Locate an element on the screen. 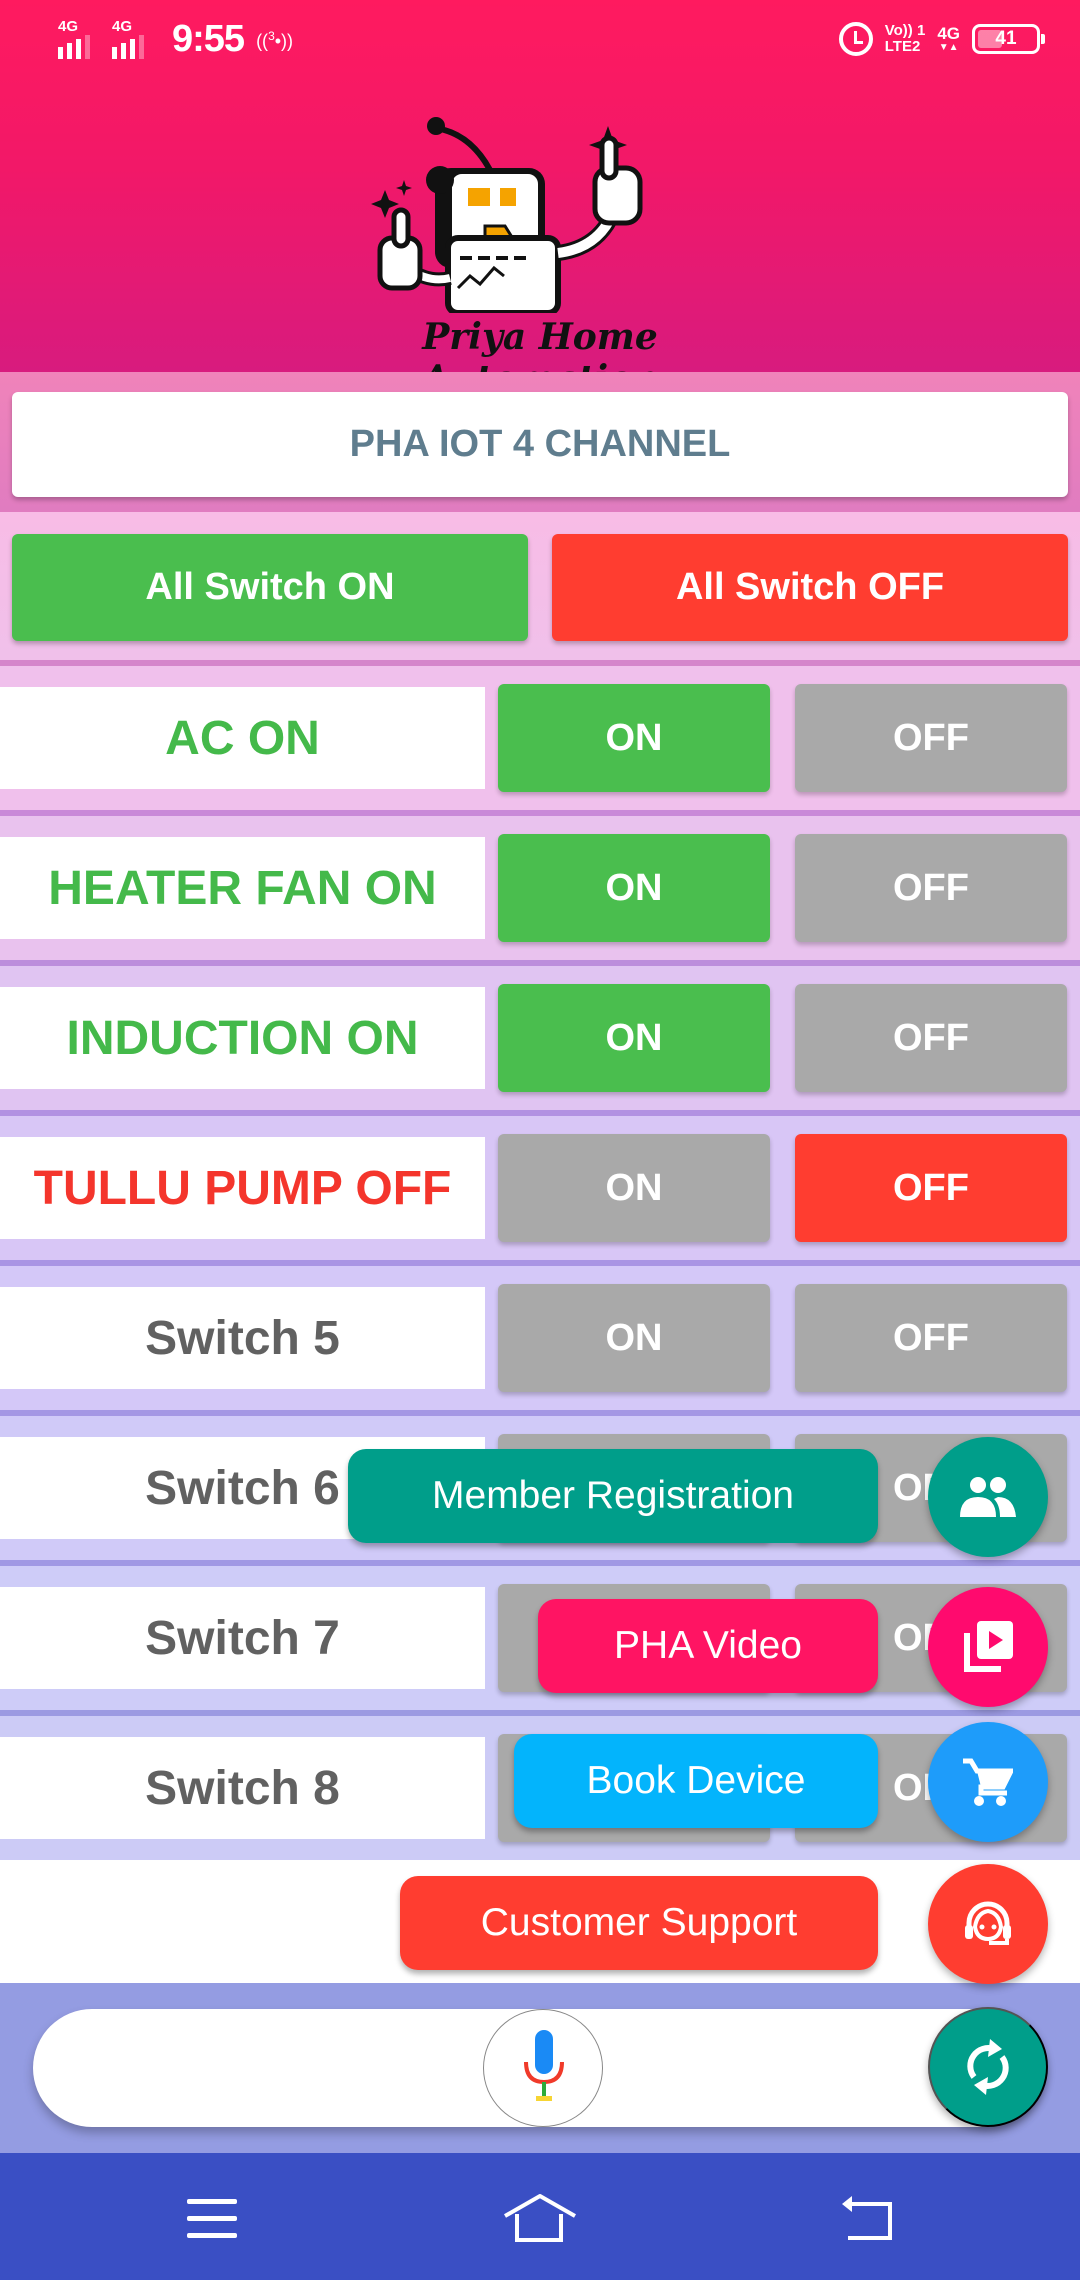  alarm-icon is located at coordinates (855, 39).